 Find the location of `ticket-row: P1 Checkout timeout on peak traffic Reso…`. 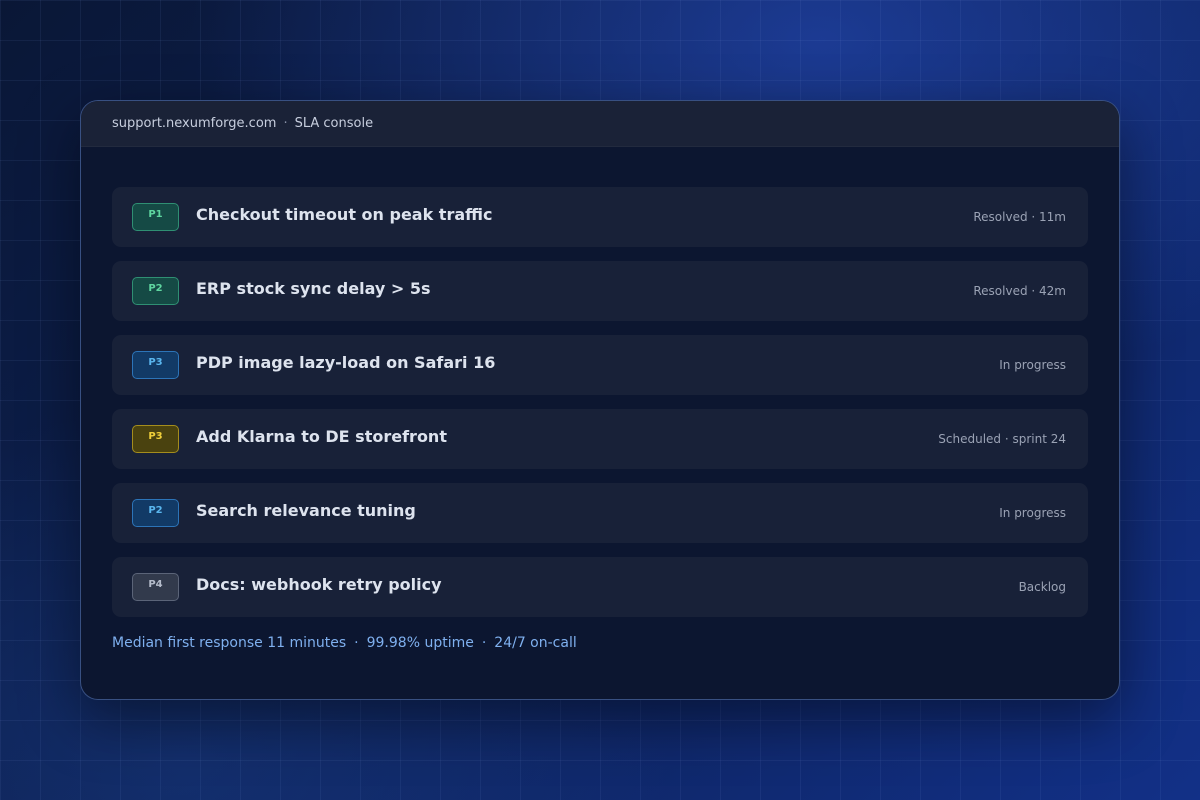

ticket-row: P1 Checkout timeout on peak traffic Reso… is located at coordinates (600, 217).